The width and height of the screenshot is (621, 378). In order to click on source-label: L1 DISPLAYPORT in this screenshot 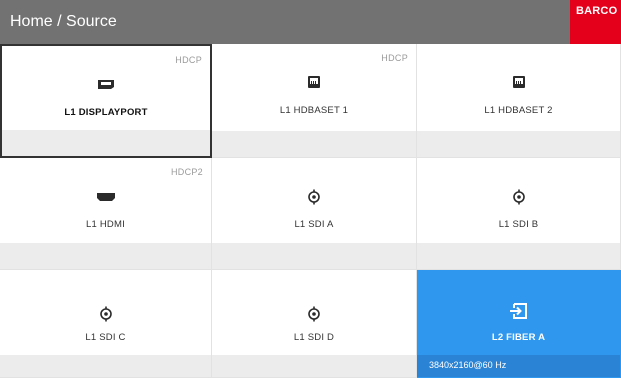, I will do `click(106, 112)`.